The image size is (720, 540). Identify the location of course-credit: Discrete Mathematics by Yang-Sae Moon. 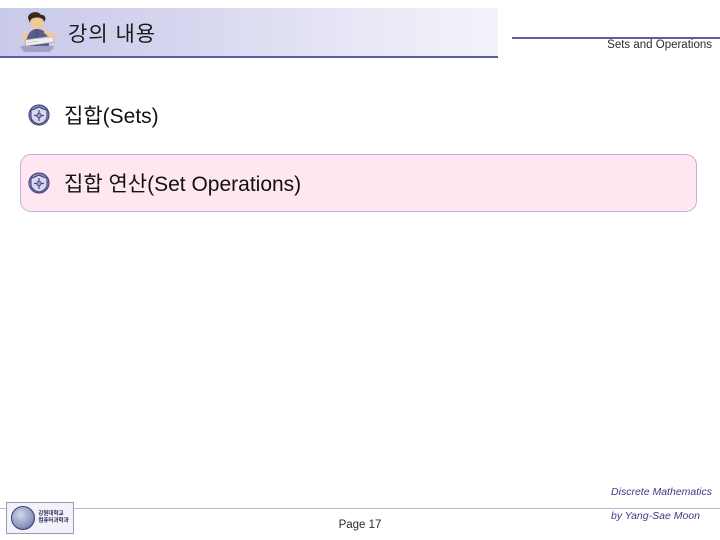
(661, 504).